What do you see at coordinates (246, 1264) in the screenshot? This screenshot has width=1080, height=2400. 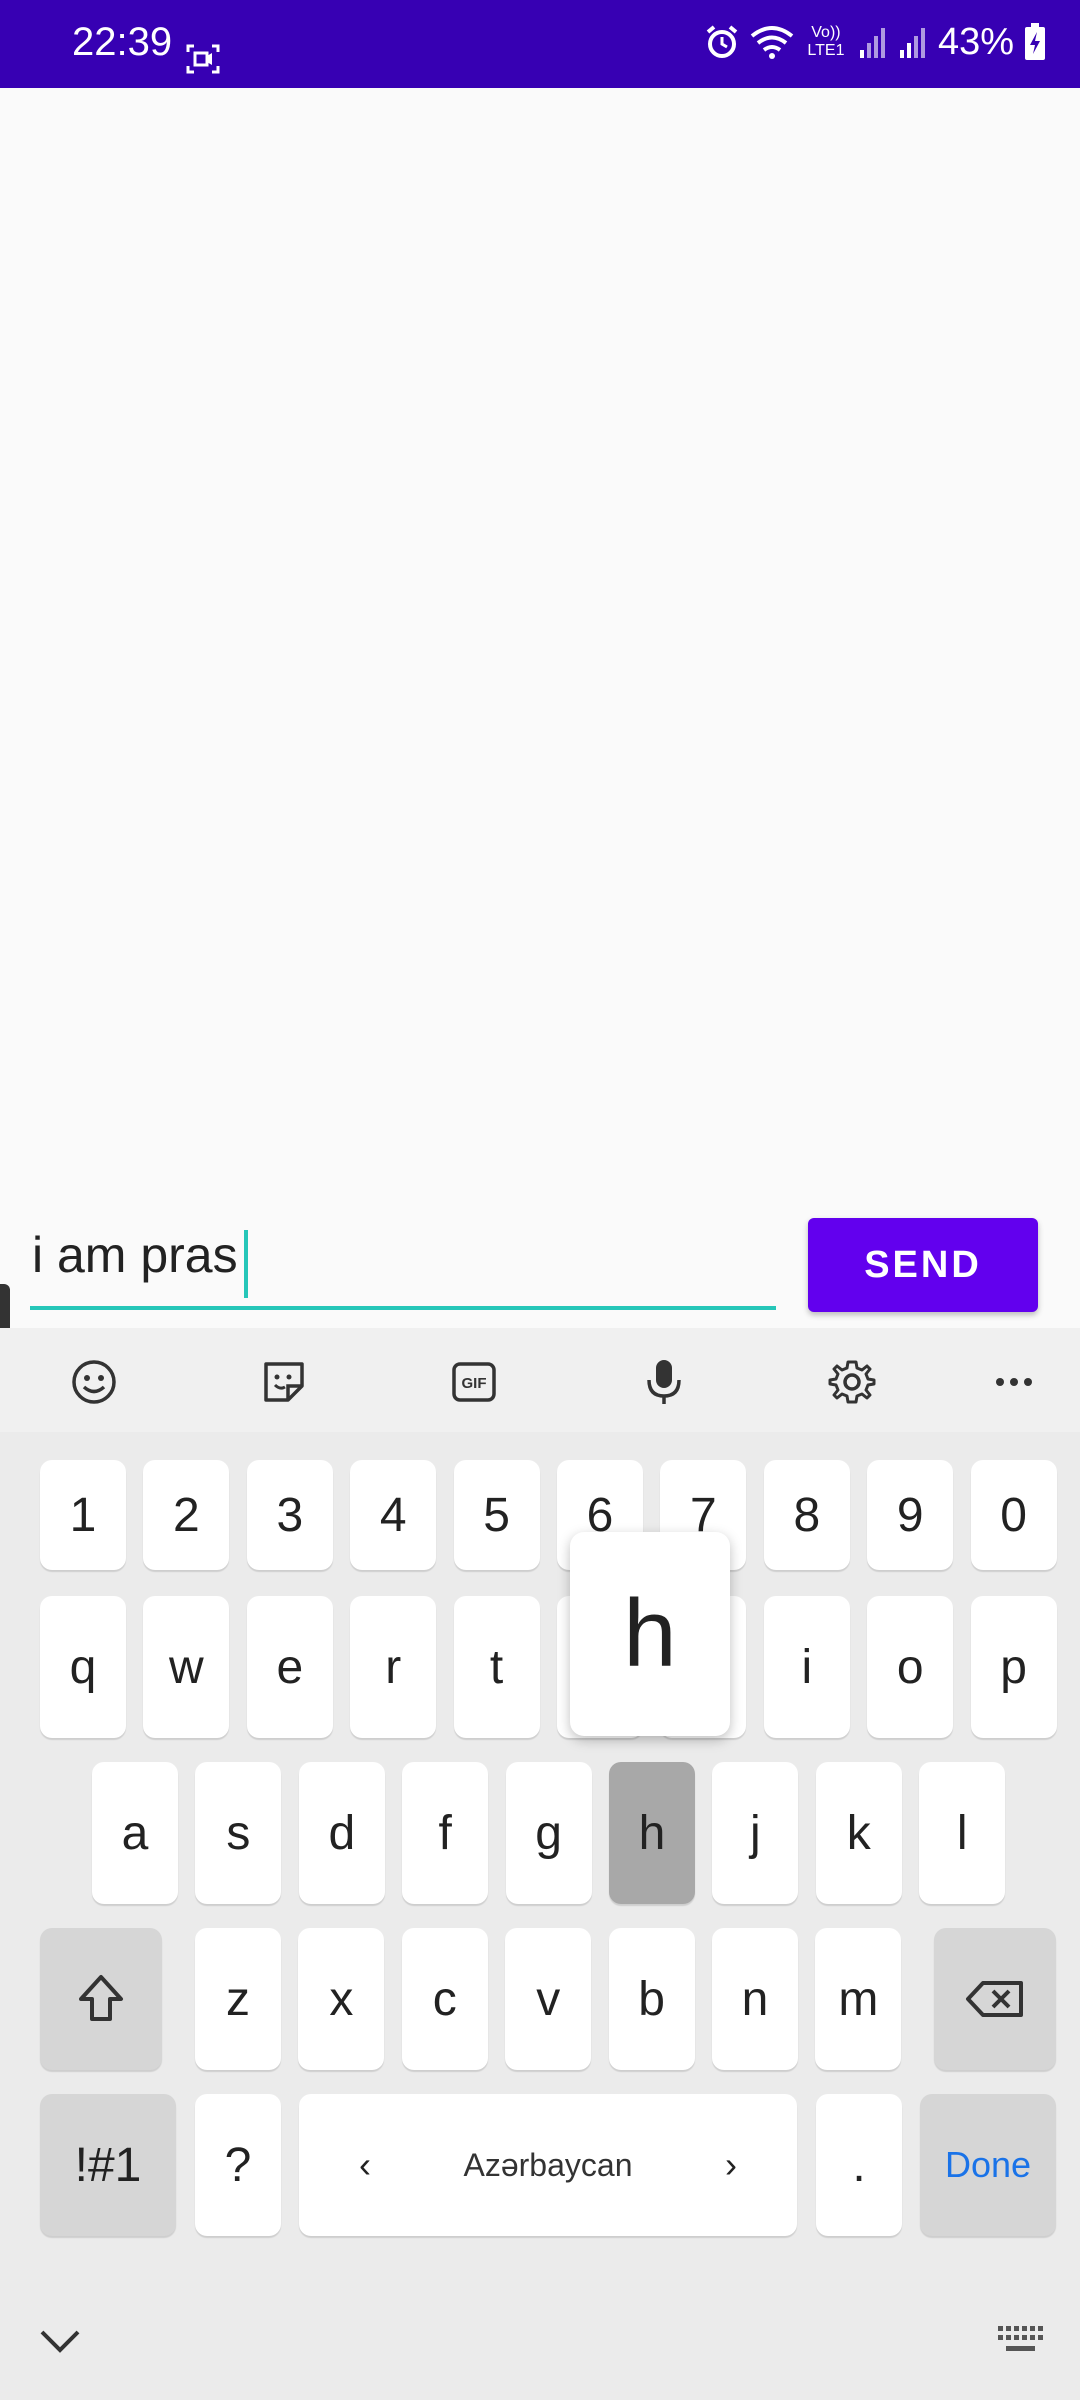 I see `text-cursor` at bounding box center [246, 1264].